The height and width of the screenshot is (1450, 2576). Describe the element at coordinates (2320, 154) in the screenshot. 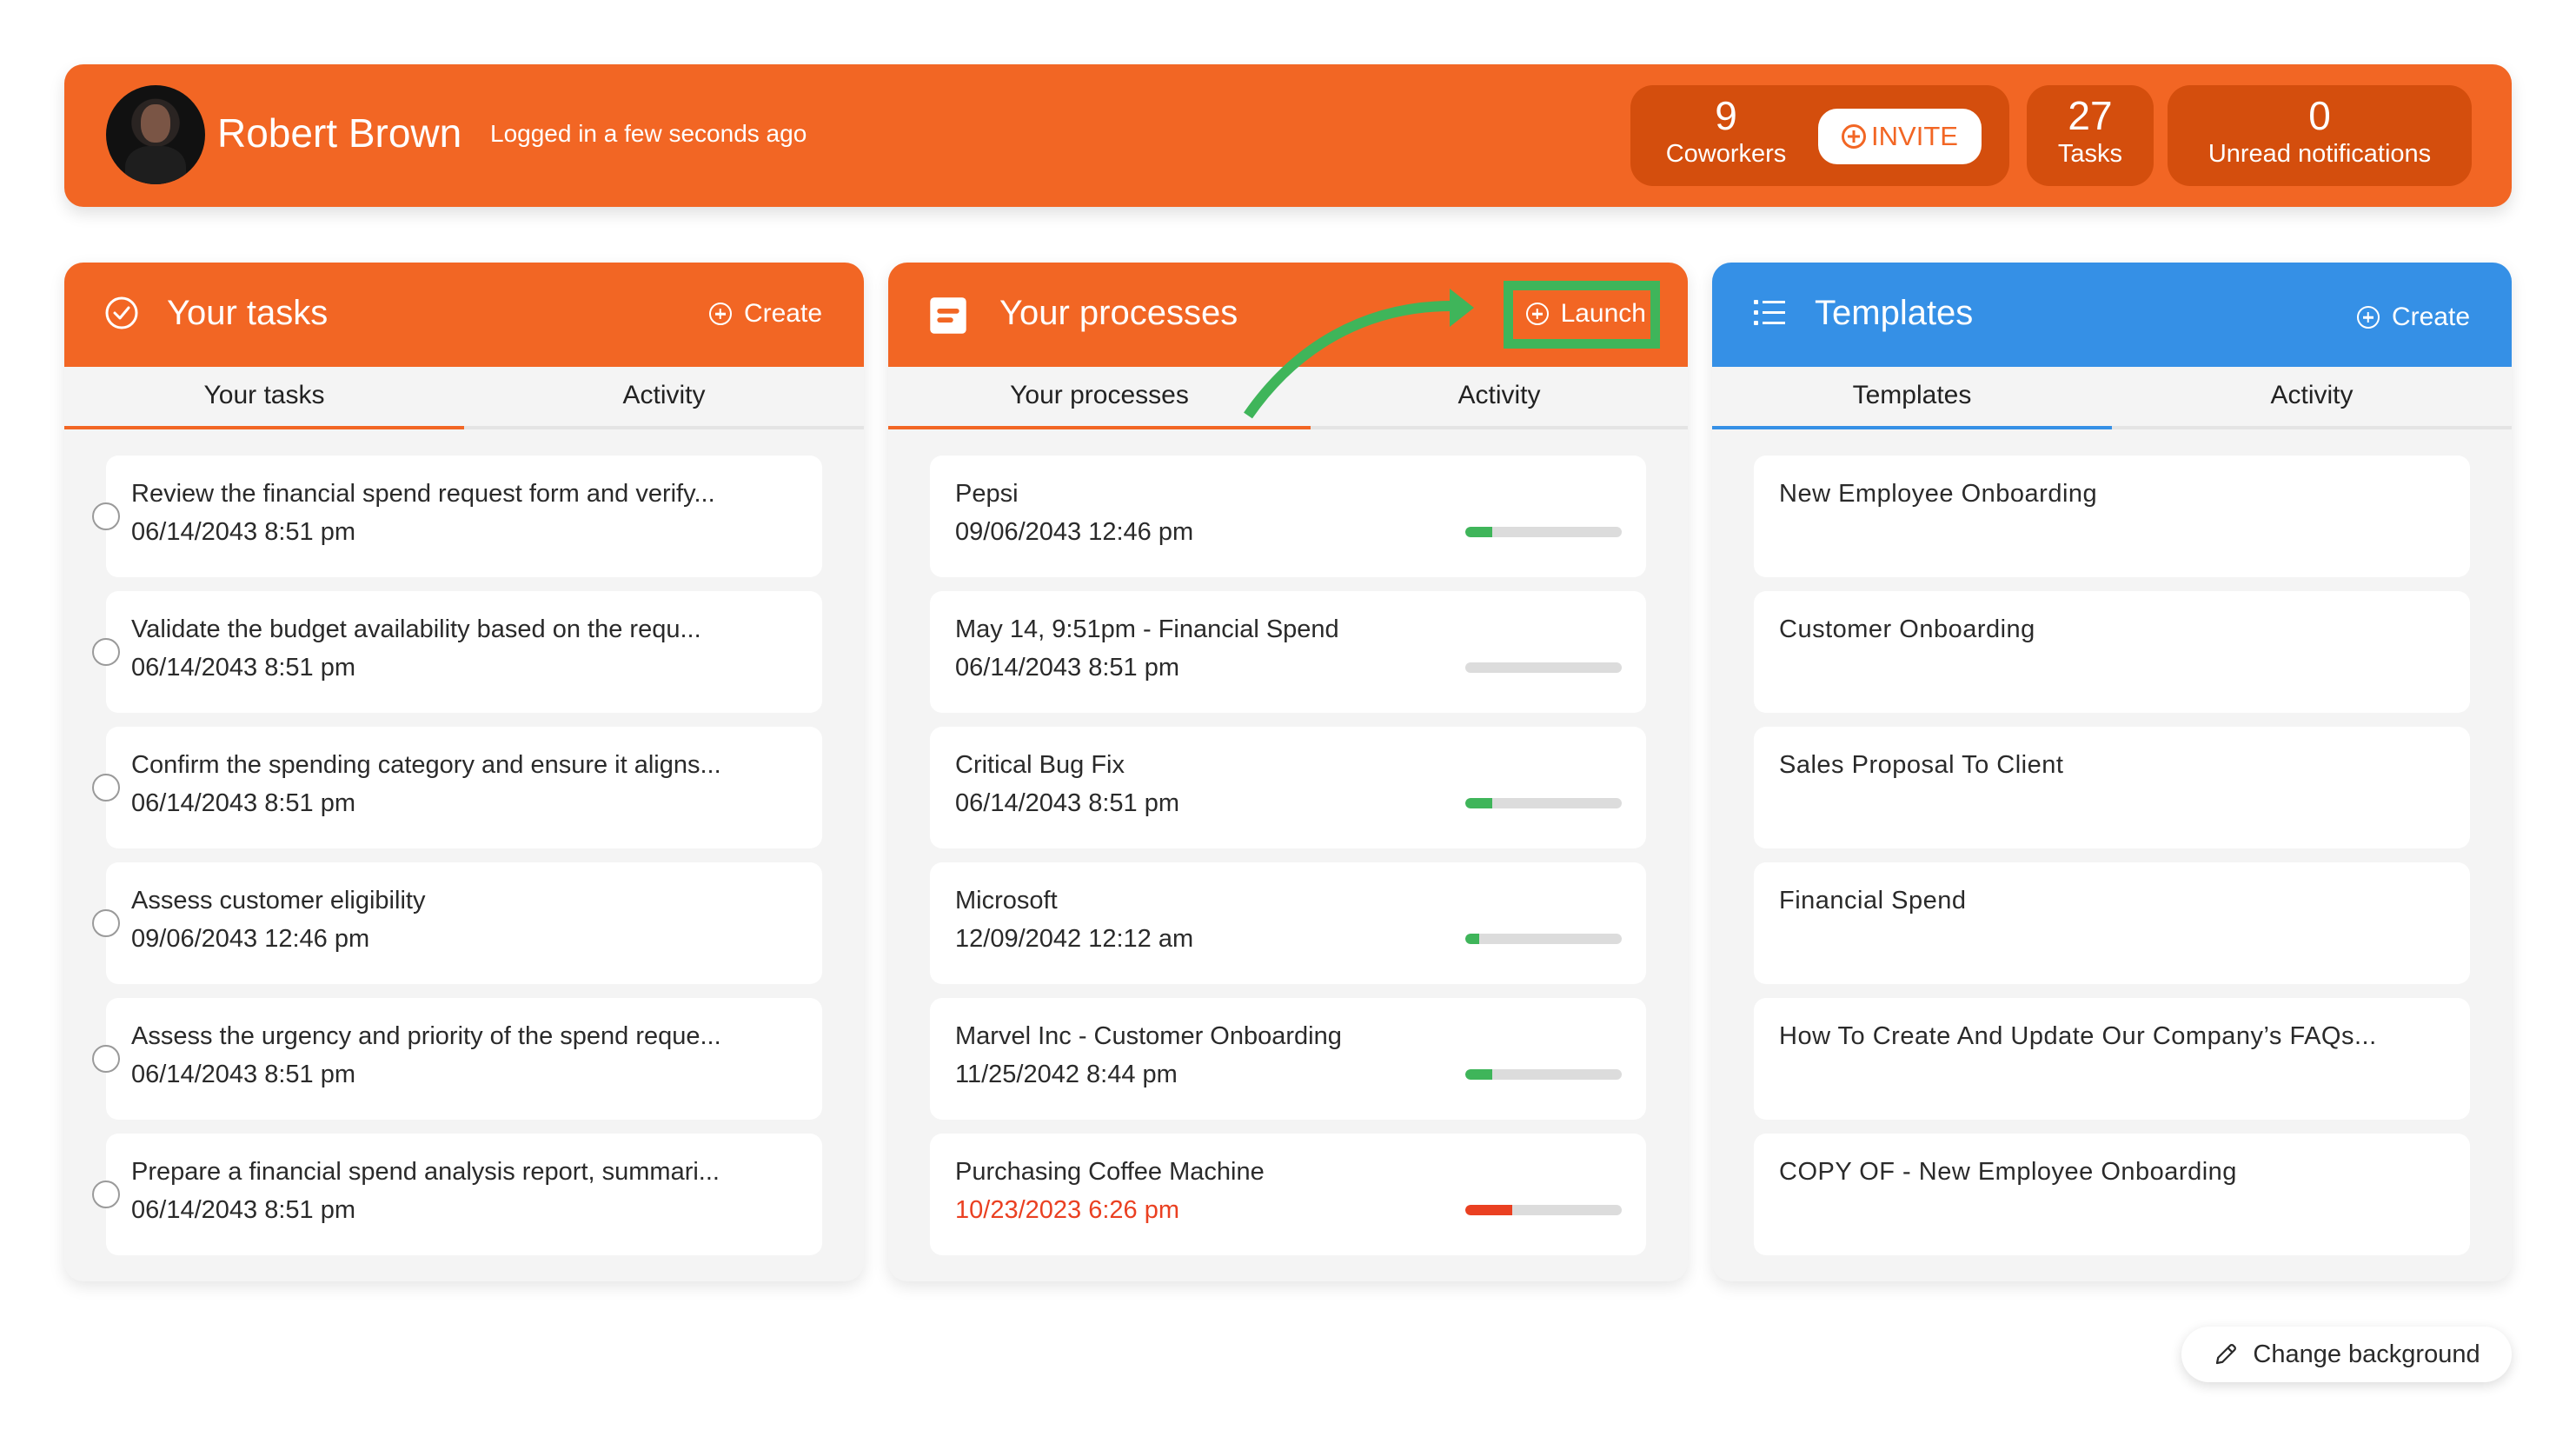

I see `notifications-label: Unread notifications` at that location.